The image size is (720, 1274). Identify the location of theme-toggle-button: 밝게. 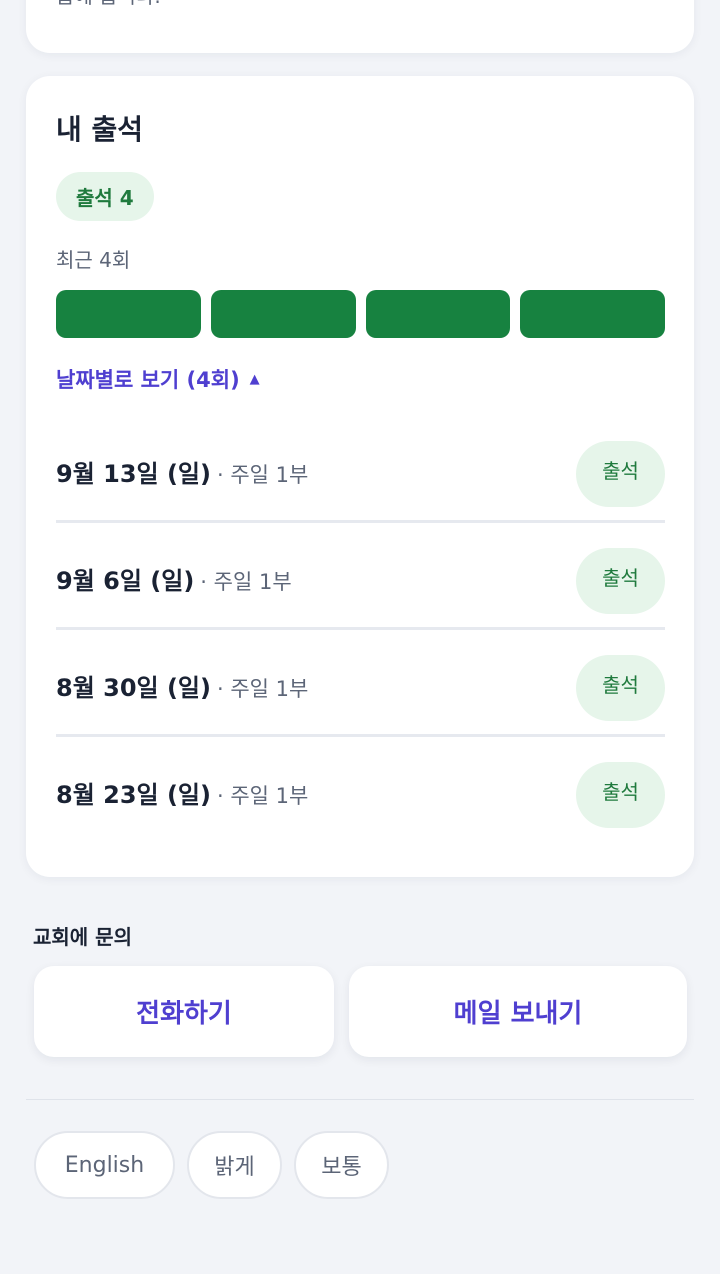
(234, 1165).